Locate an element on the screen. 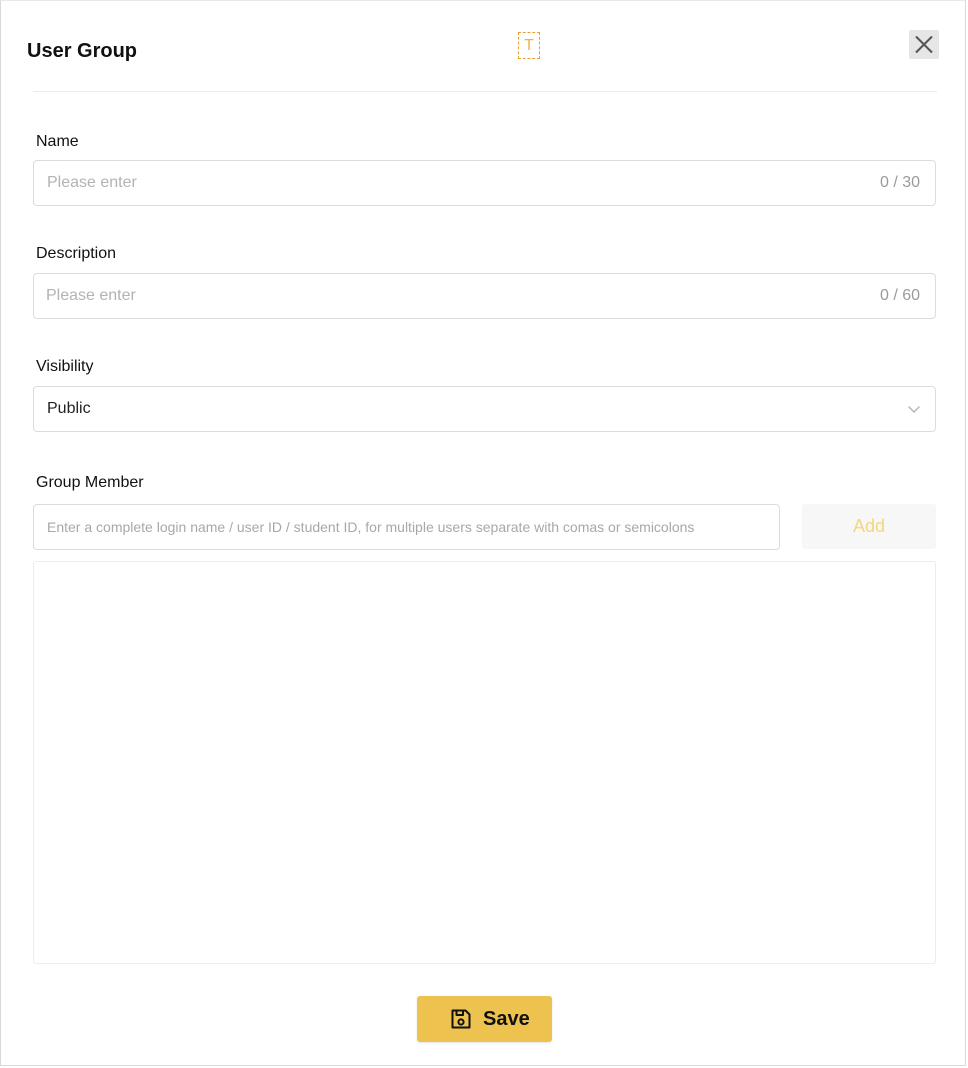 Image resolution: width=968 pixels, height=1068 pixels. close-icon is located at coordinates (924, 44).